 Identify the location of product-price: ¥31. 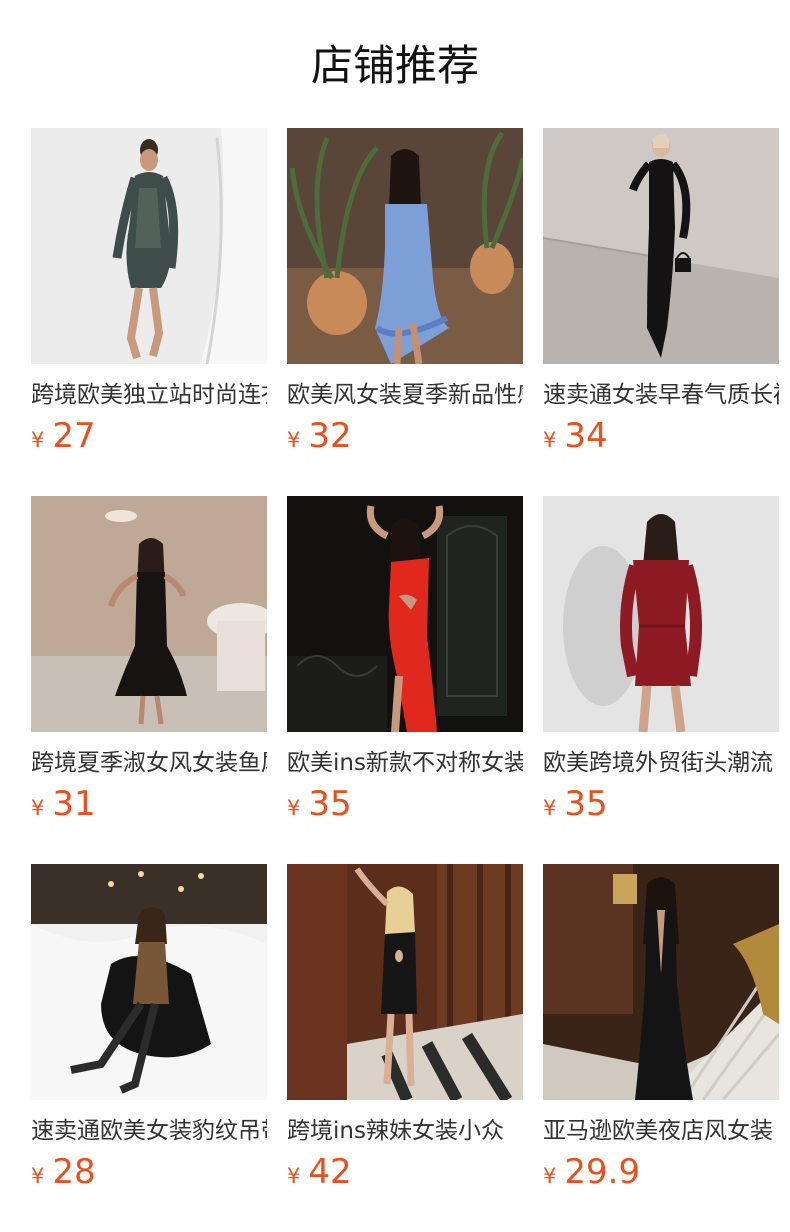
(149, 804).